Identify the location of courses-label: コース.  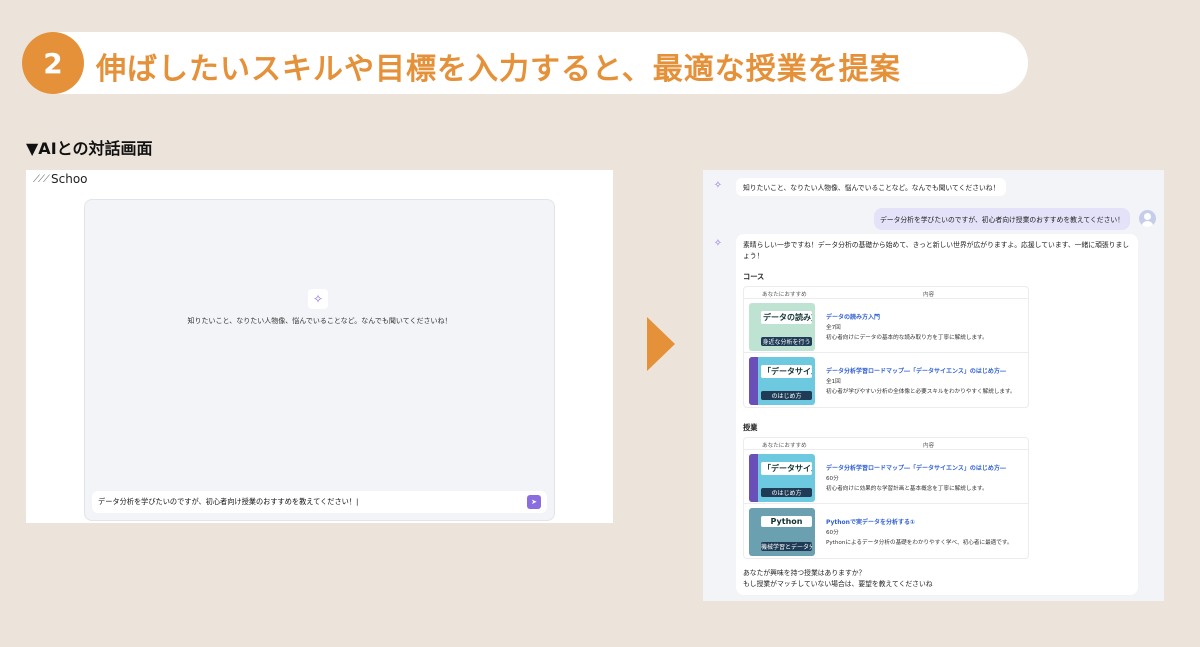
(754, 276).